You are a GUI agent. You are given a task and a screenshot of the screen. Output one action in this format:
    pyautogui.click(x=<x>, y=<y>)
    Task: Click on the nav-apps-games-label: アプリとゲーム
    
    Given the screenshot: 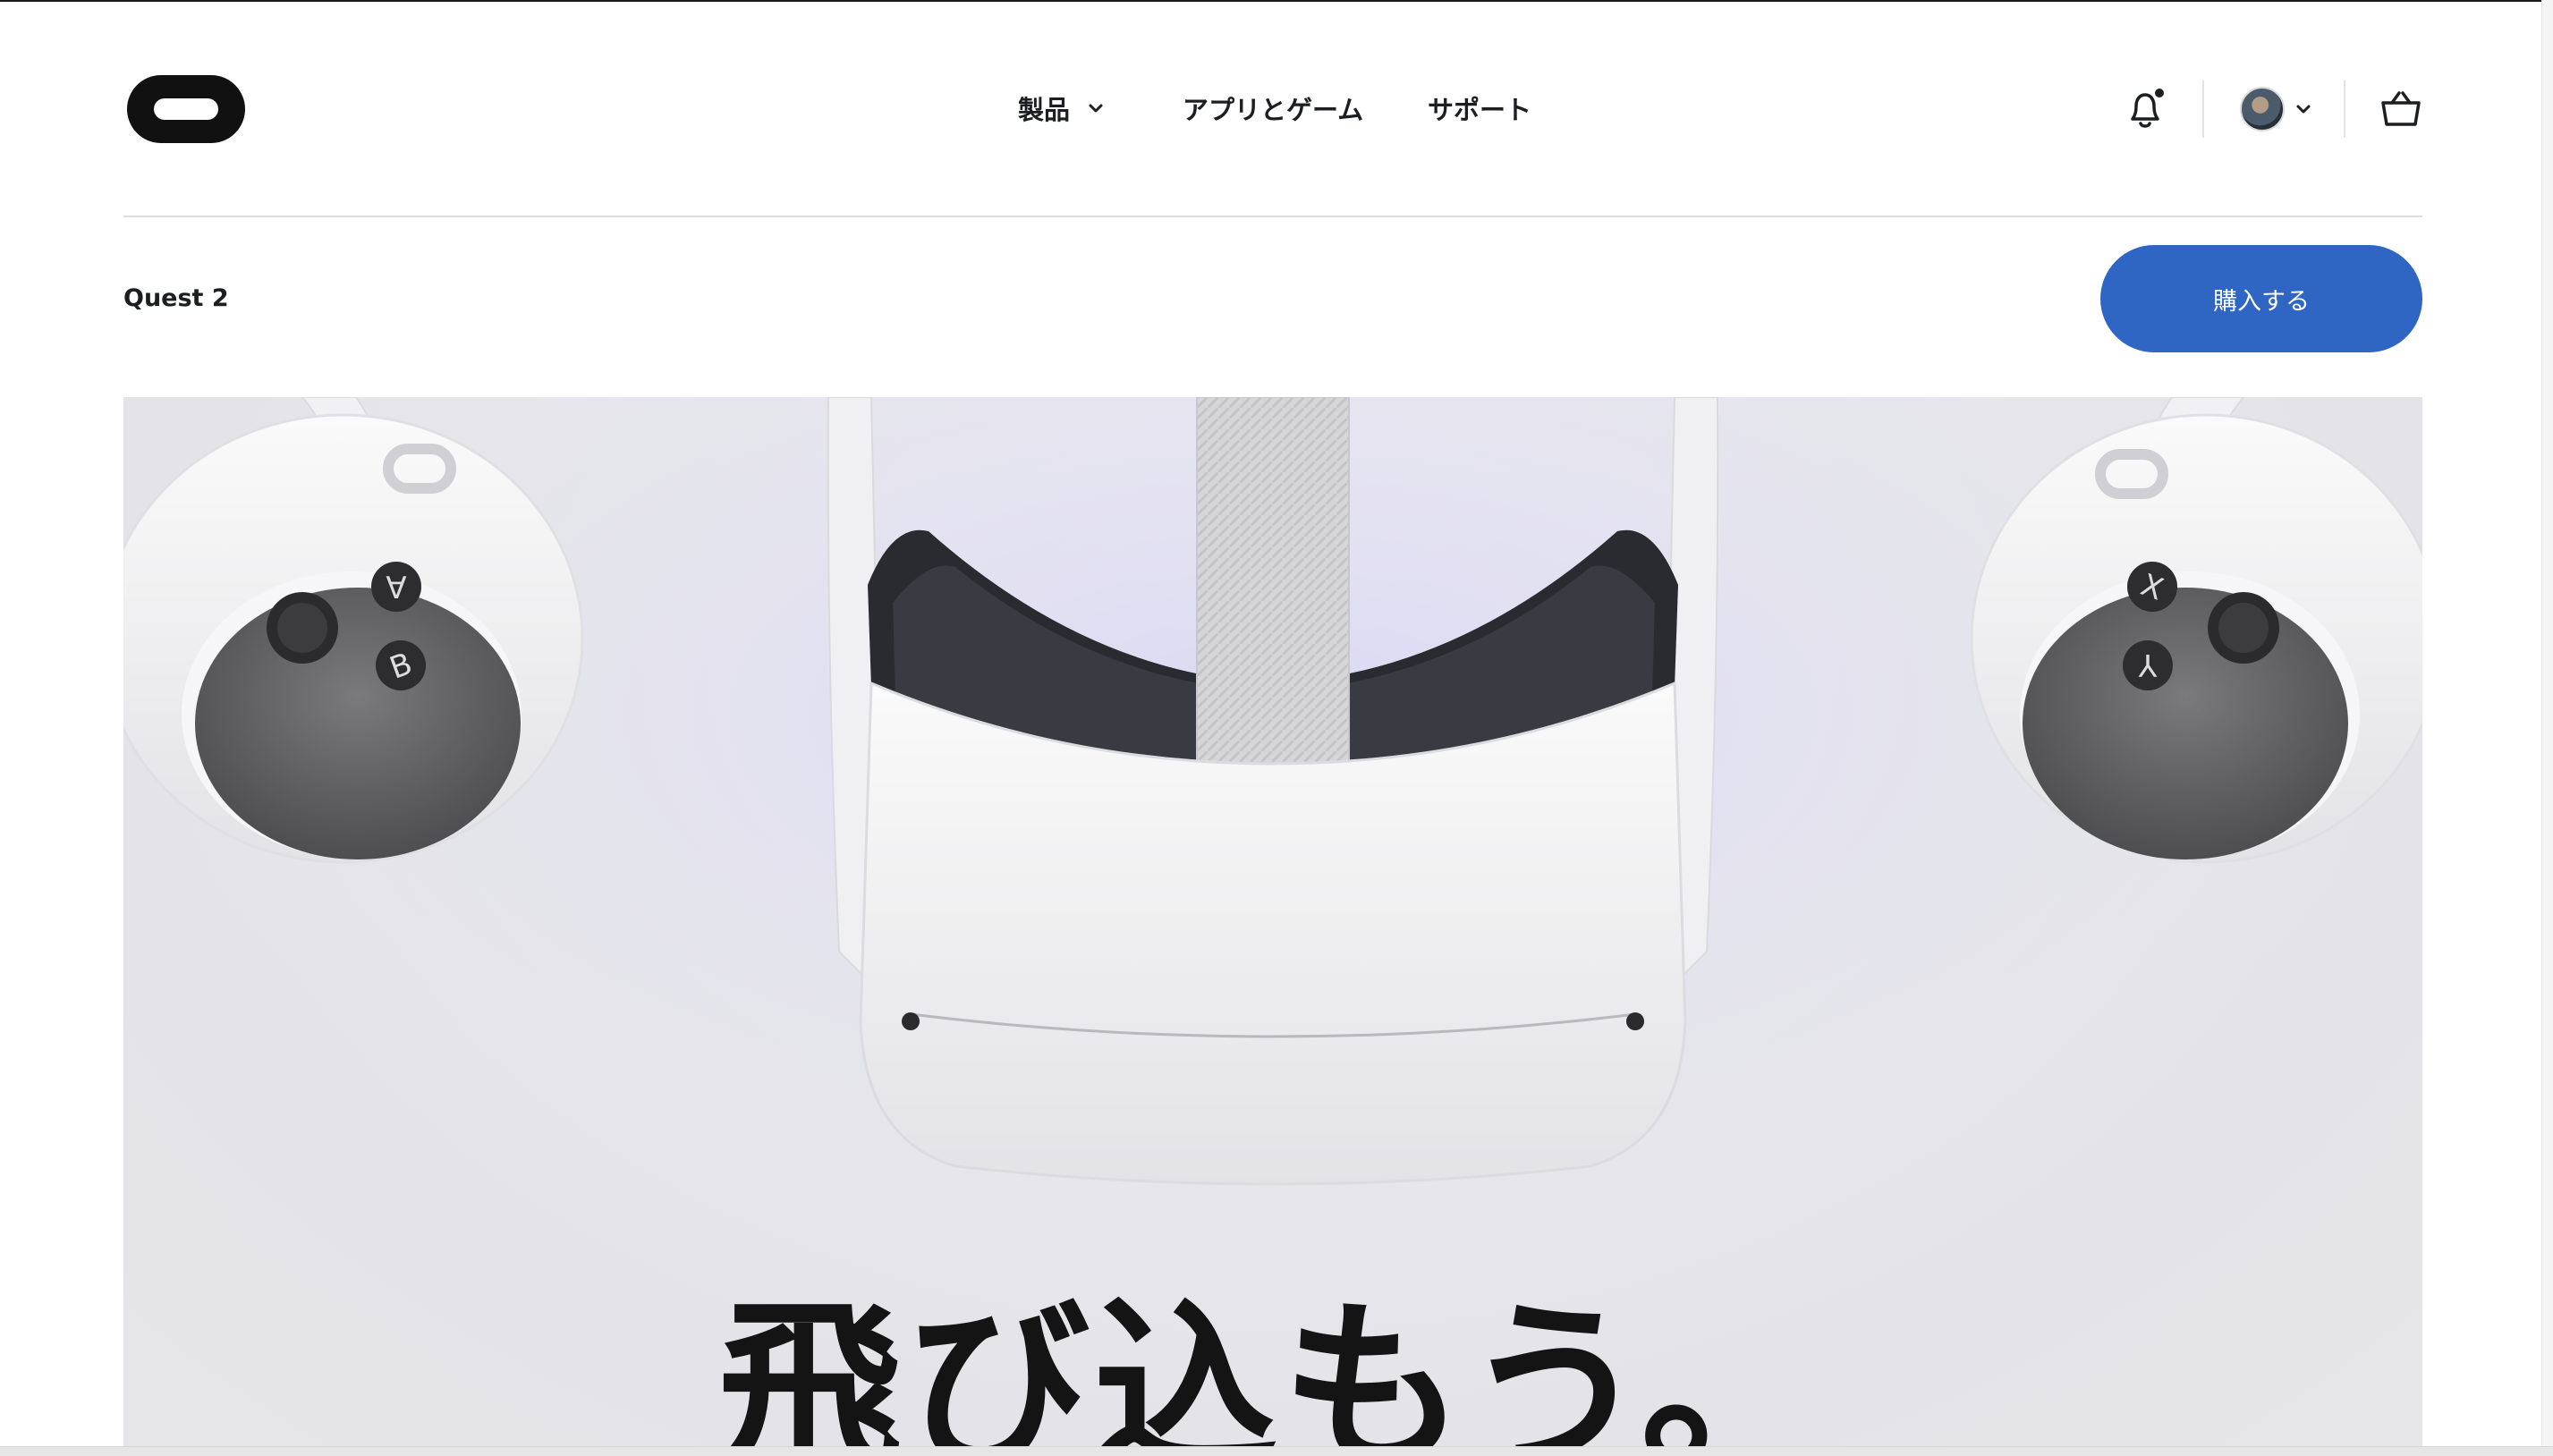 What is the action you would take?
    pyautogui.click(x=1274, y=110)
    